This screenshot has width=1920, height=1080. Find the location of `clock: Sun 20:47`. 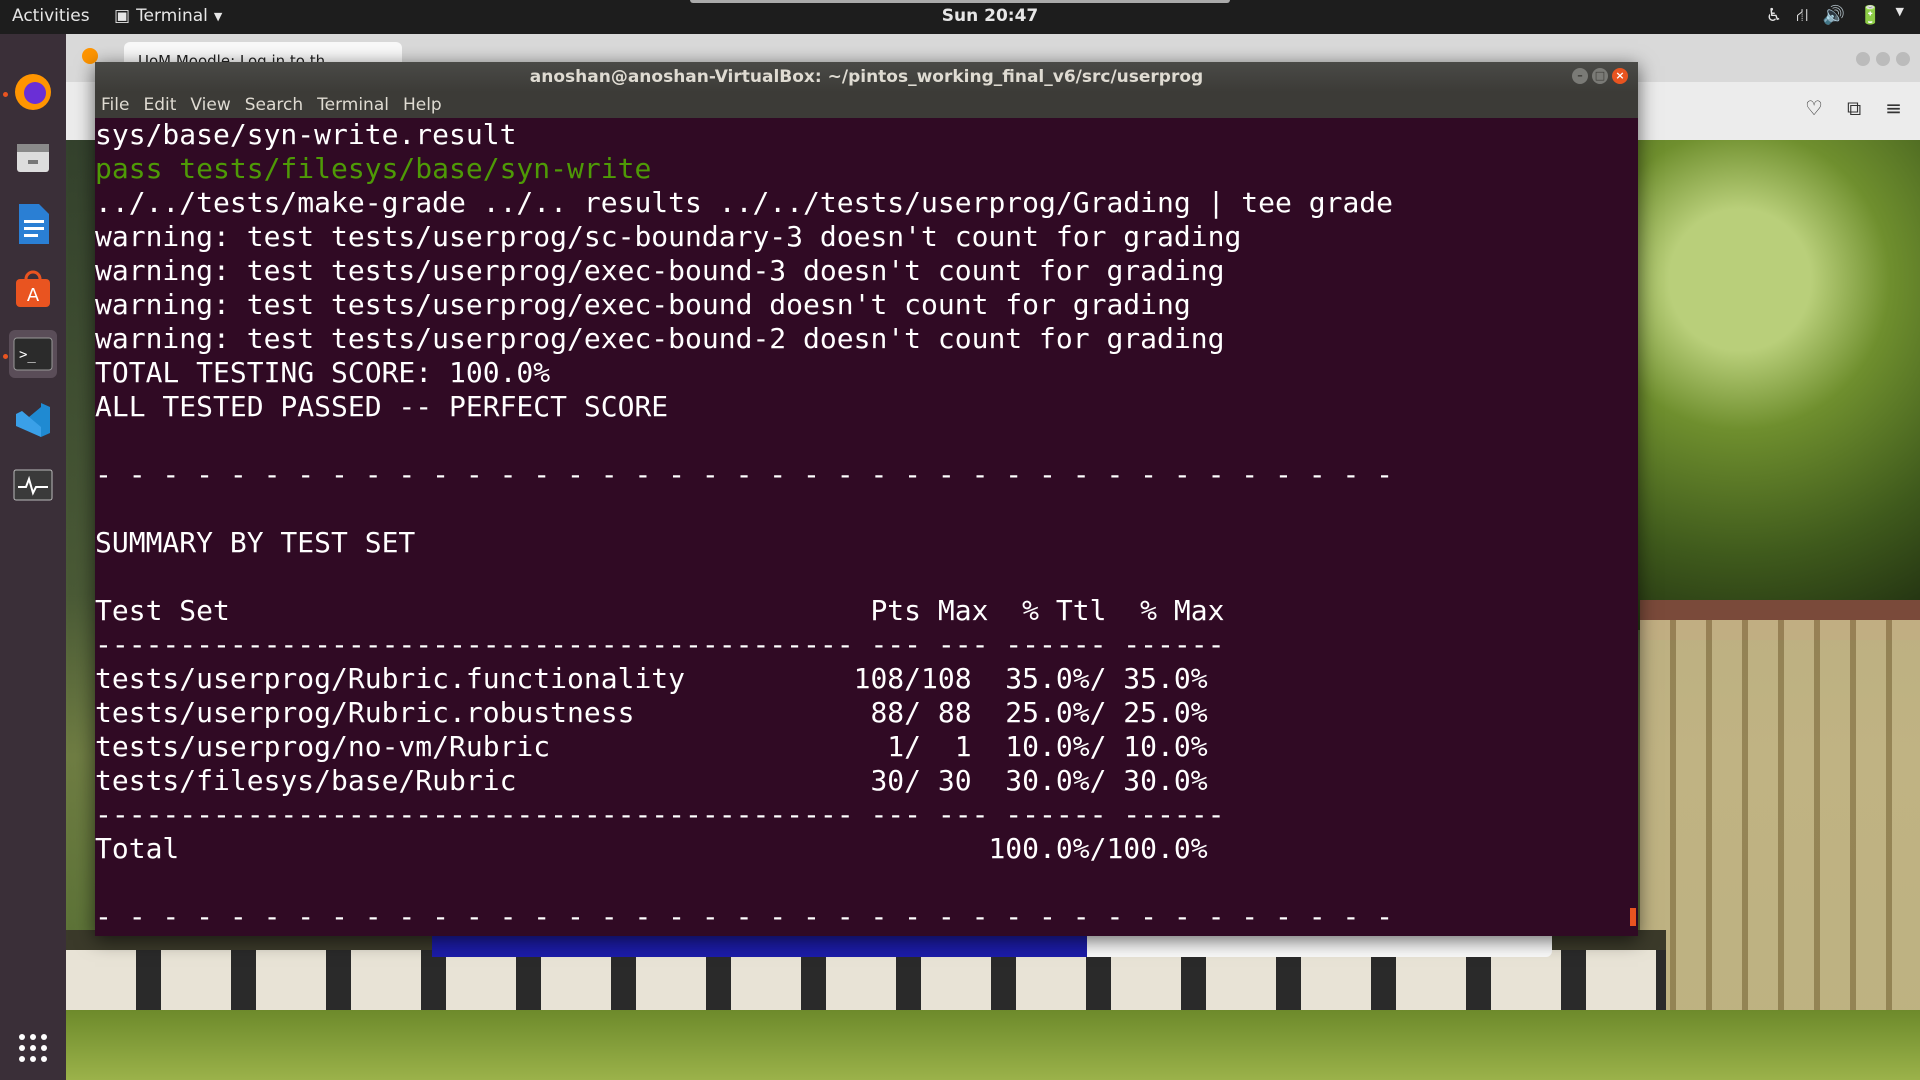

clock: Sun 20:47 is located at coordinates (960, 16).